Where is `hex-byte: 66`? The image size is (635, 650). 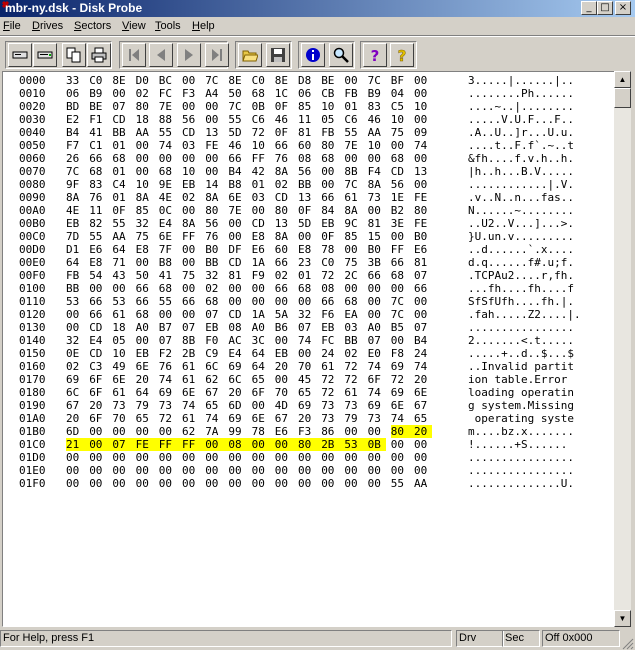
hex-byte: 66 is located at coordinates (145, 301).